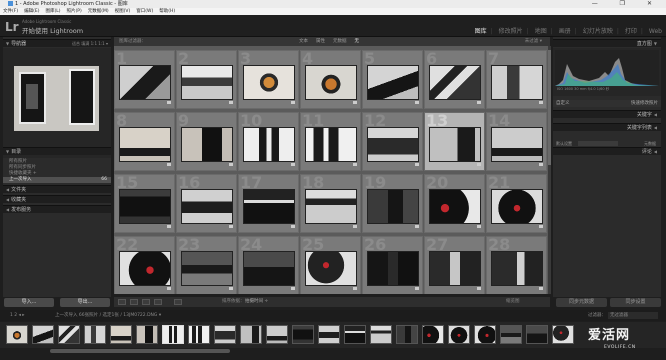 The image size is (666, 360). I want to click on grid-thumbnail: 27, so click(454, 265).